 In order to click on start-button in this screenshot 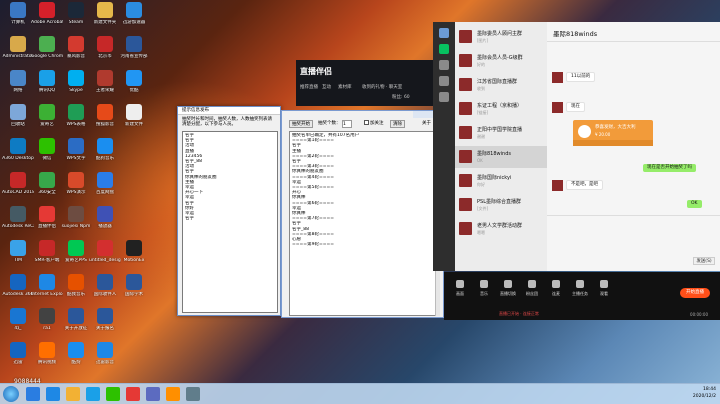, I will do `click(11, 394)`.